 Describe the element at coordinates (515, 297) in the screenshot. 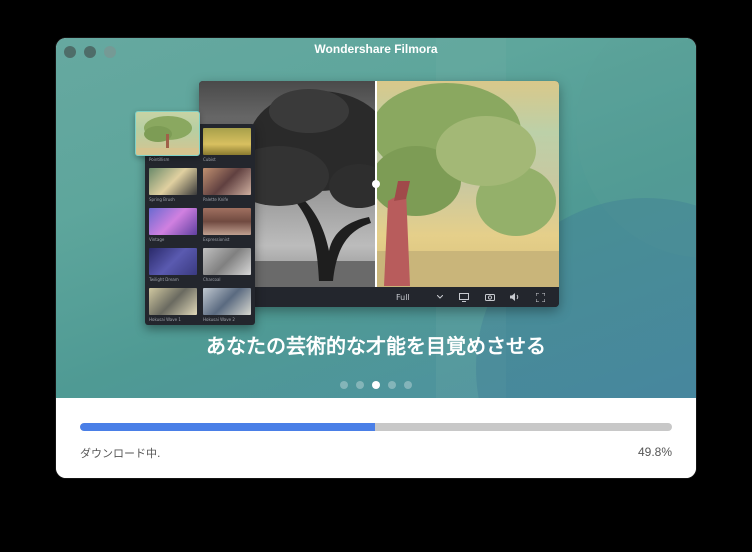

I see `volume-icon` at that location.